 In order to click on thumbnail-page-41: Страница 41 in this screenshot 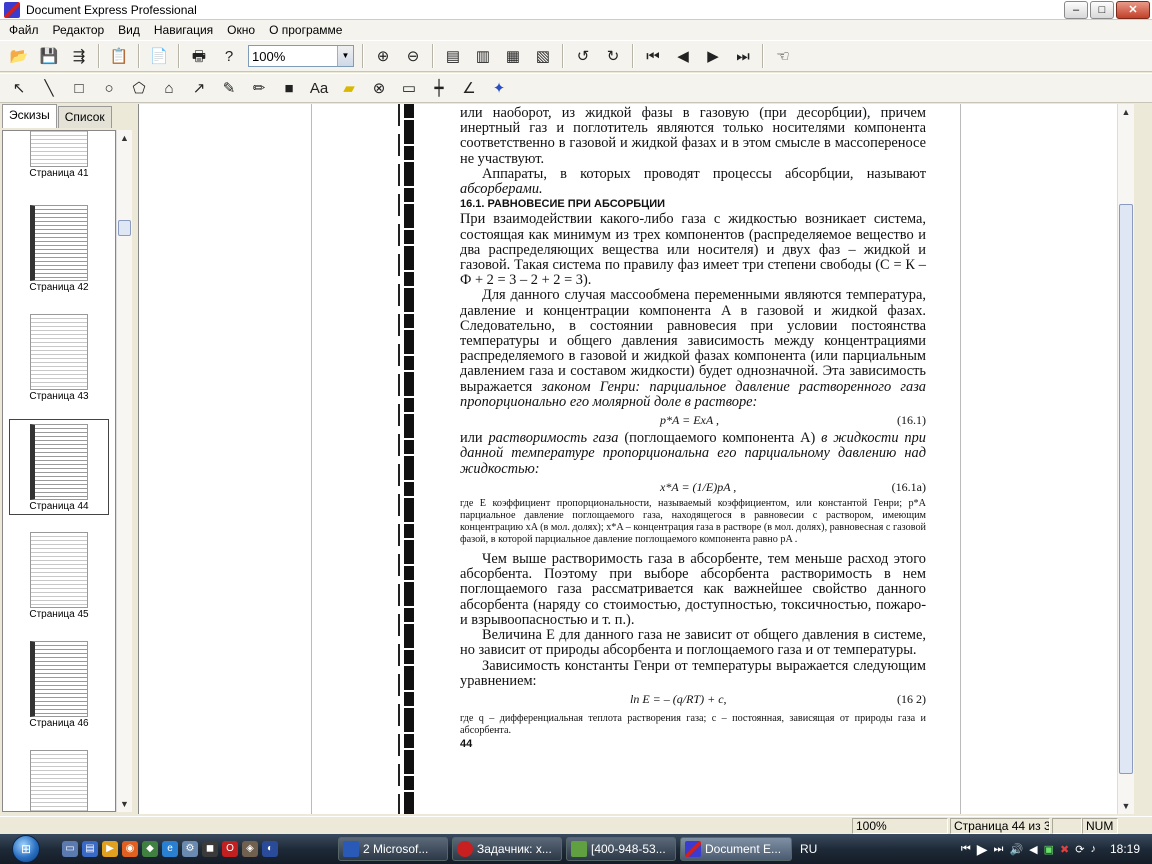, I will do `click(59, 157)`.